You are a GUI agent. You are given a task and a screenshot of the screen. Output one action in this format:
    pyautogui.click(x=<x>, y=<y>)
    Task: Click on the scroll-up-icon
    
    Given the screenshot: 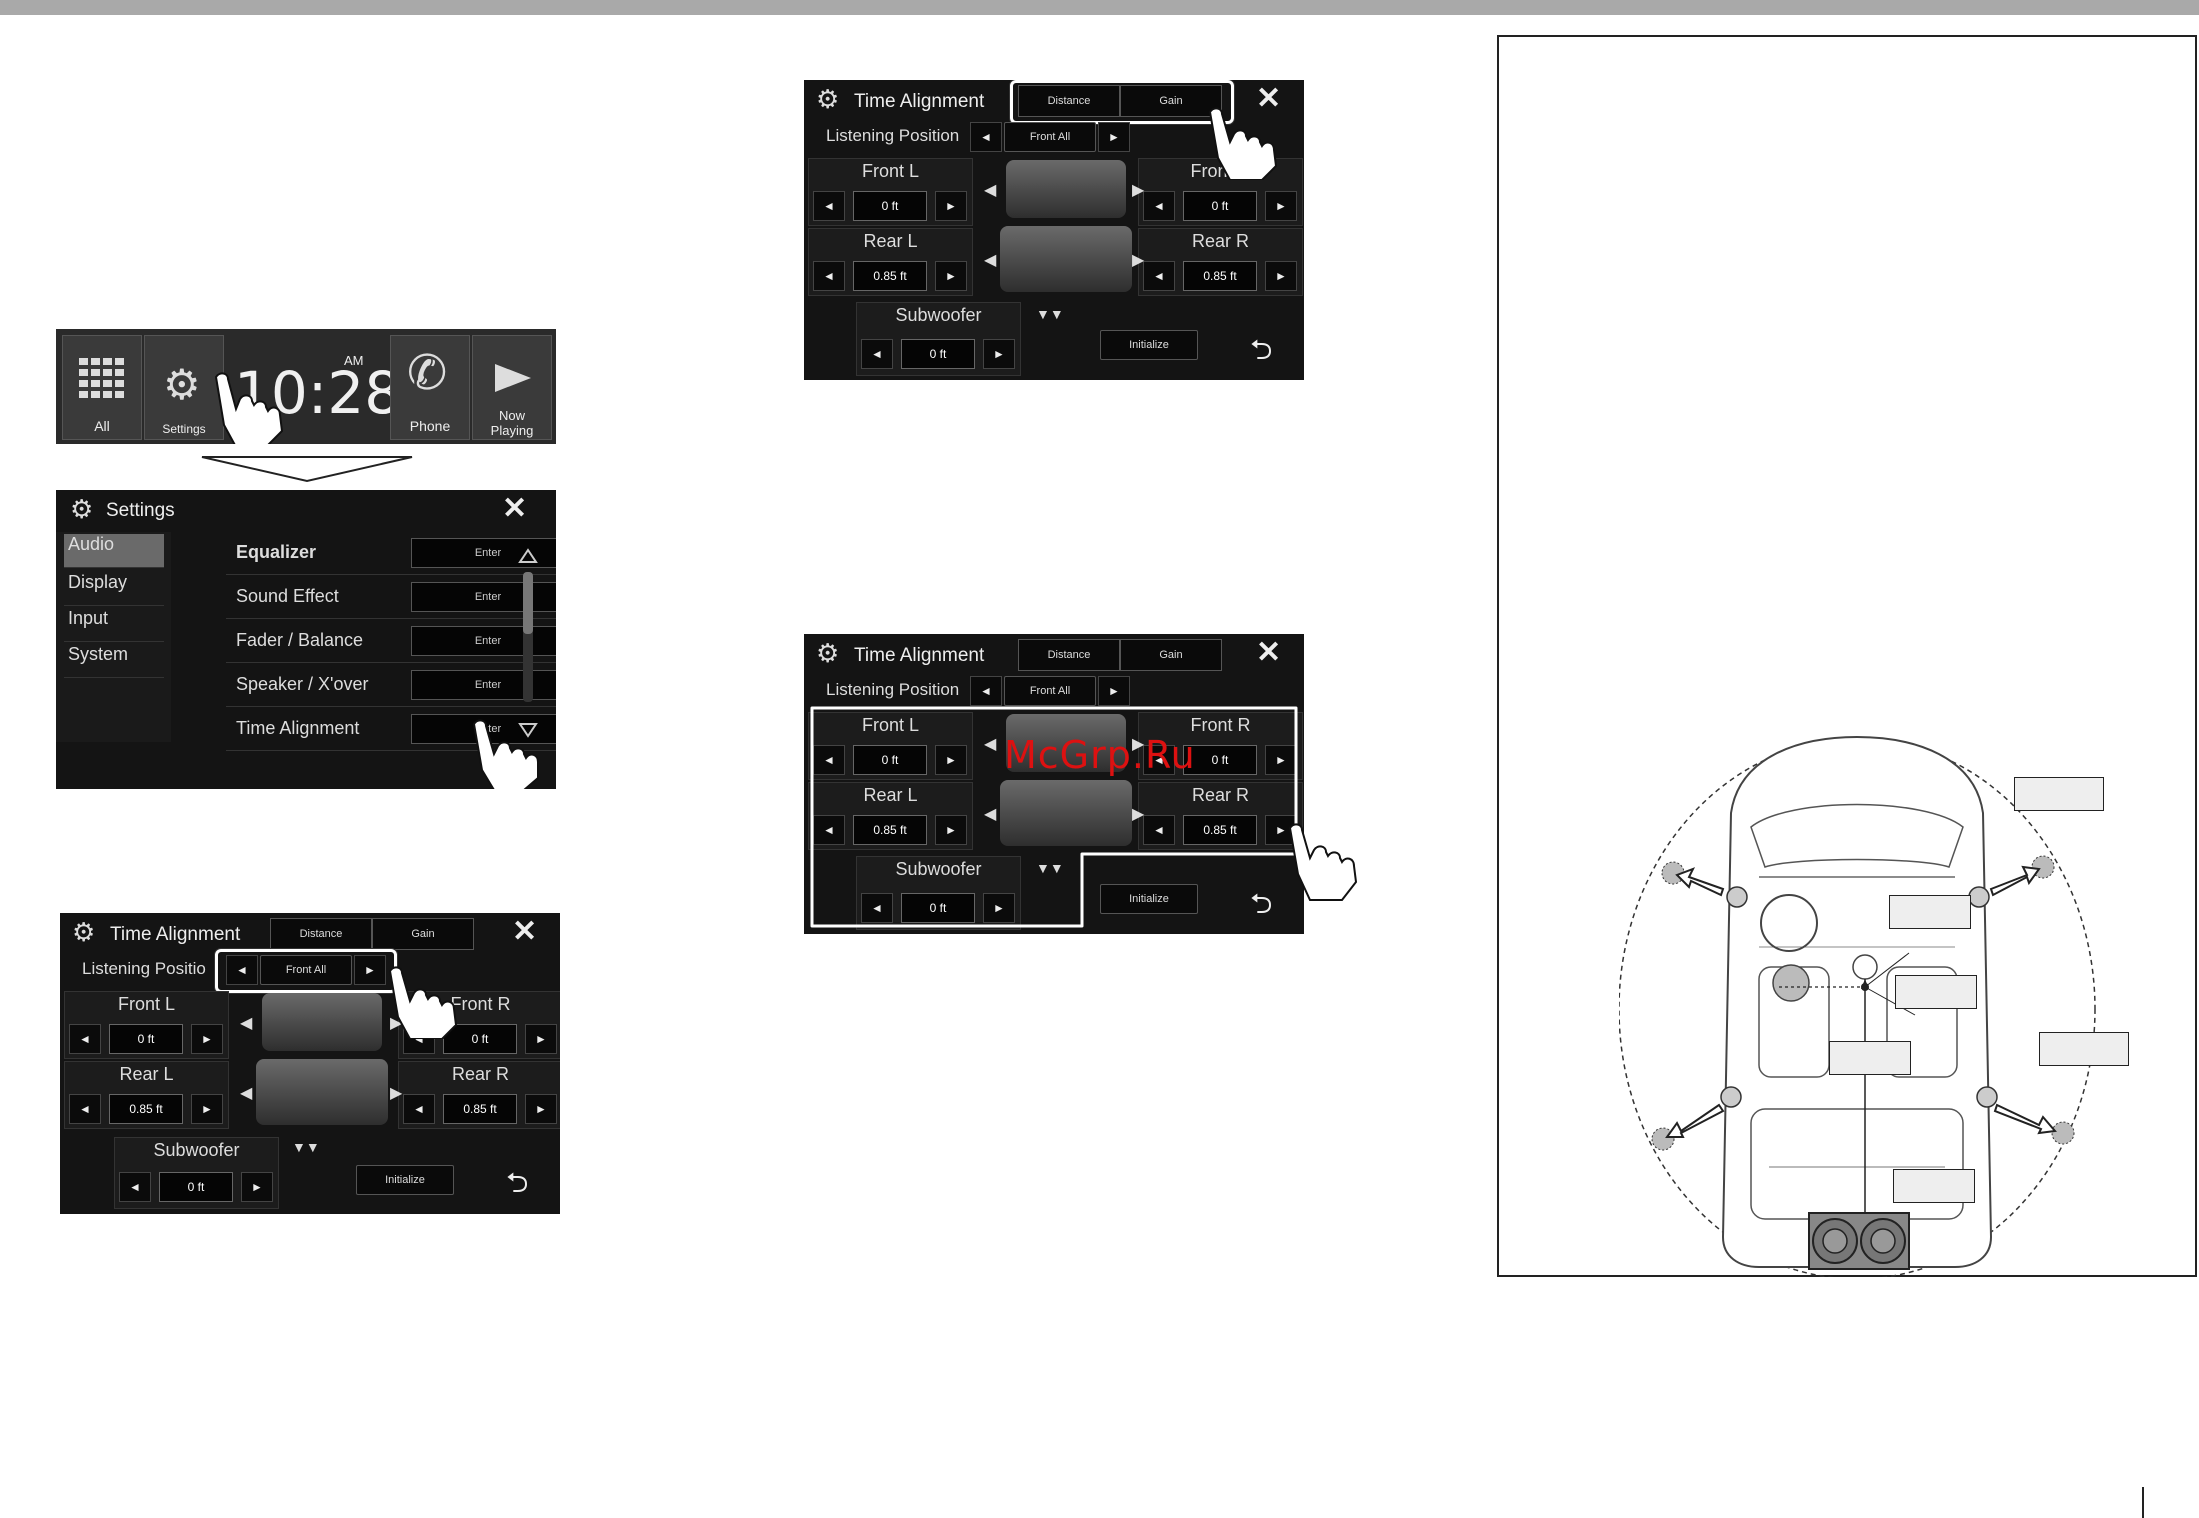 What is the action you would take?
    pyautogui.click(x=528, y=556)
    